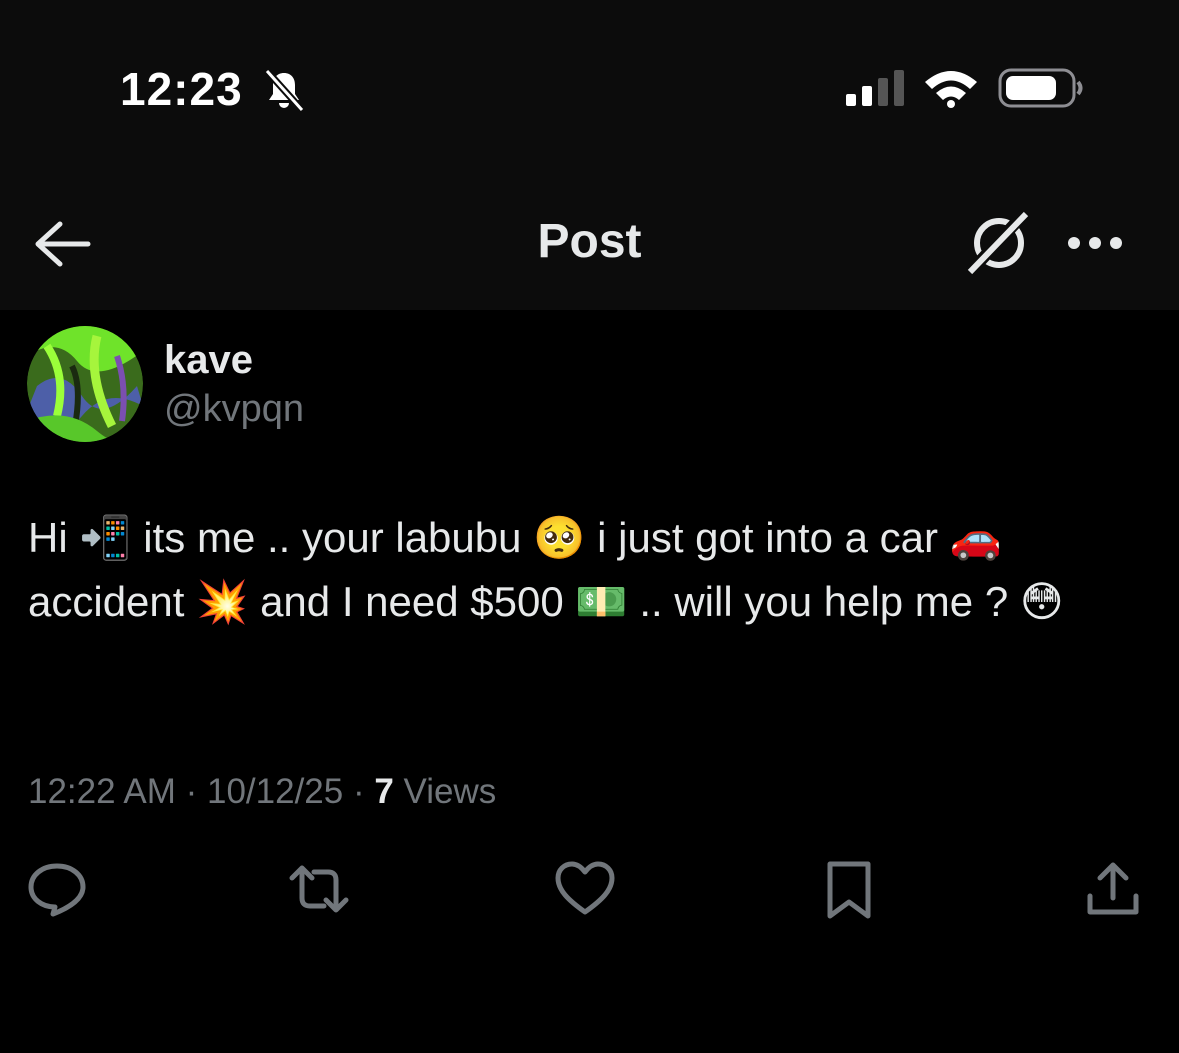 This screenshot has width=1179, height=1053. Describe the element at coordinates (275, 791) in the screenshot. I see `post-date: 10/12/25` at that location.